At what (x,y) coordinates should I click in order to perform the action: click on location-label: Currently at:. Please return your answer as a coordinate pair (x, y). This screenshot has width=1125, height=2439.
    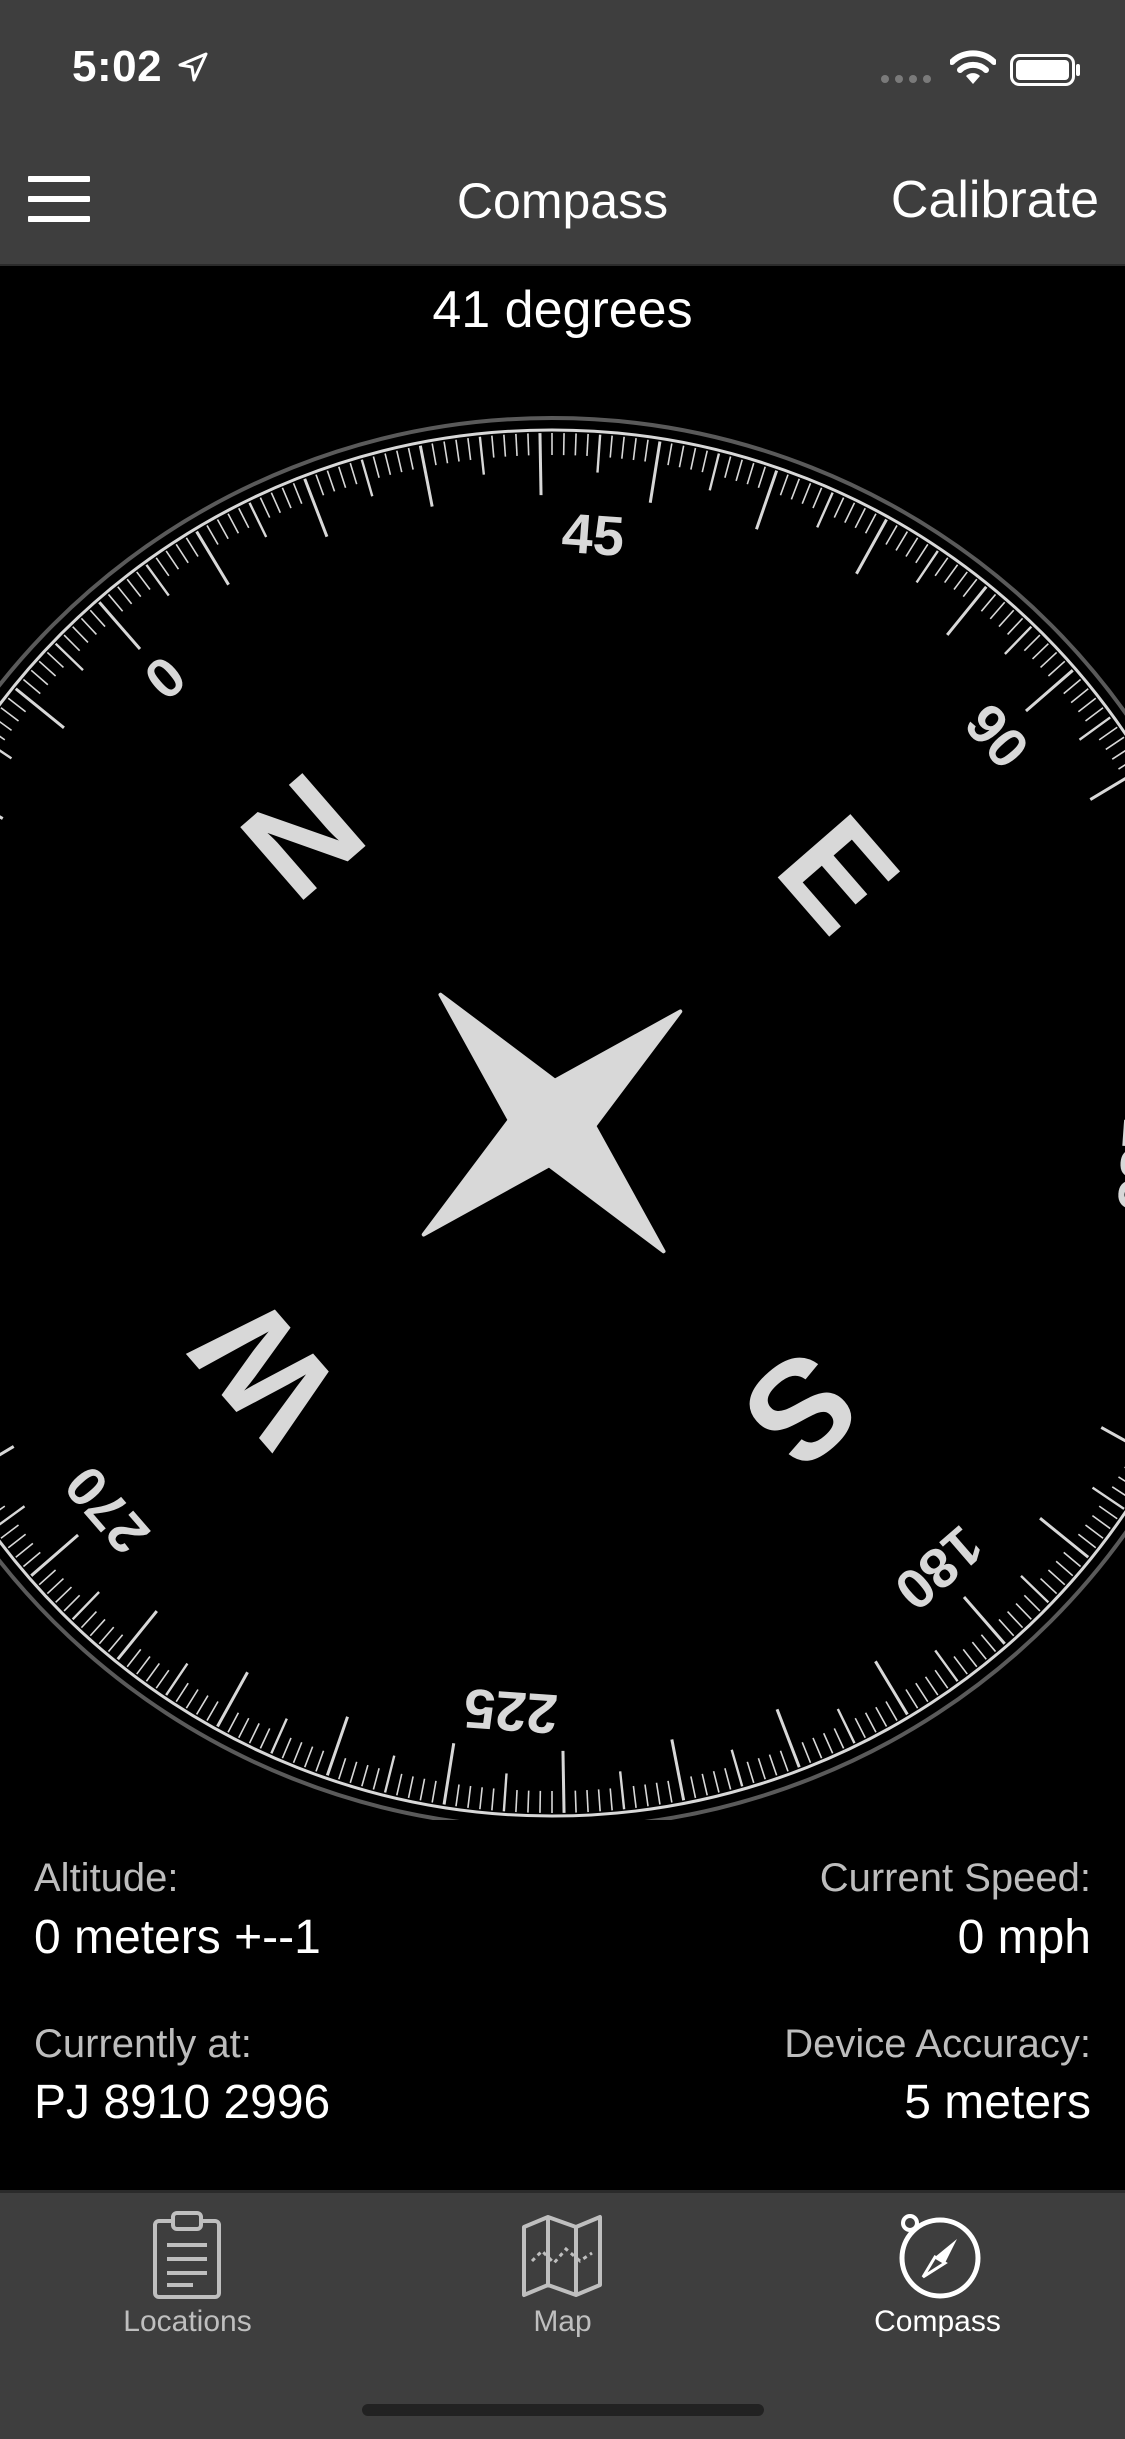
    Looking at the image, I should click on (143, 2044).